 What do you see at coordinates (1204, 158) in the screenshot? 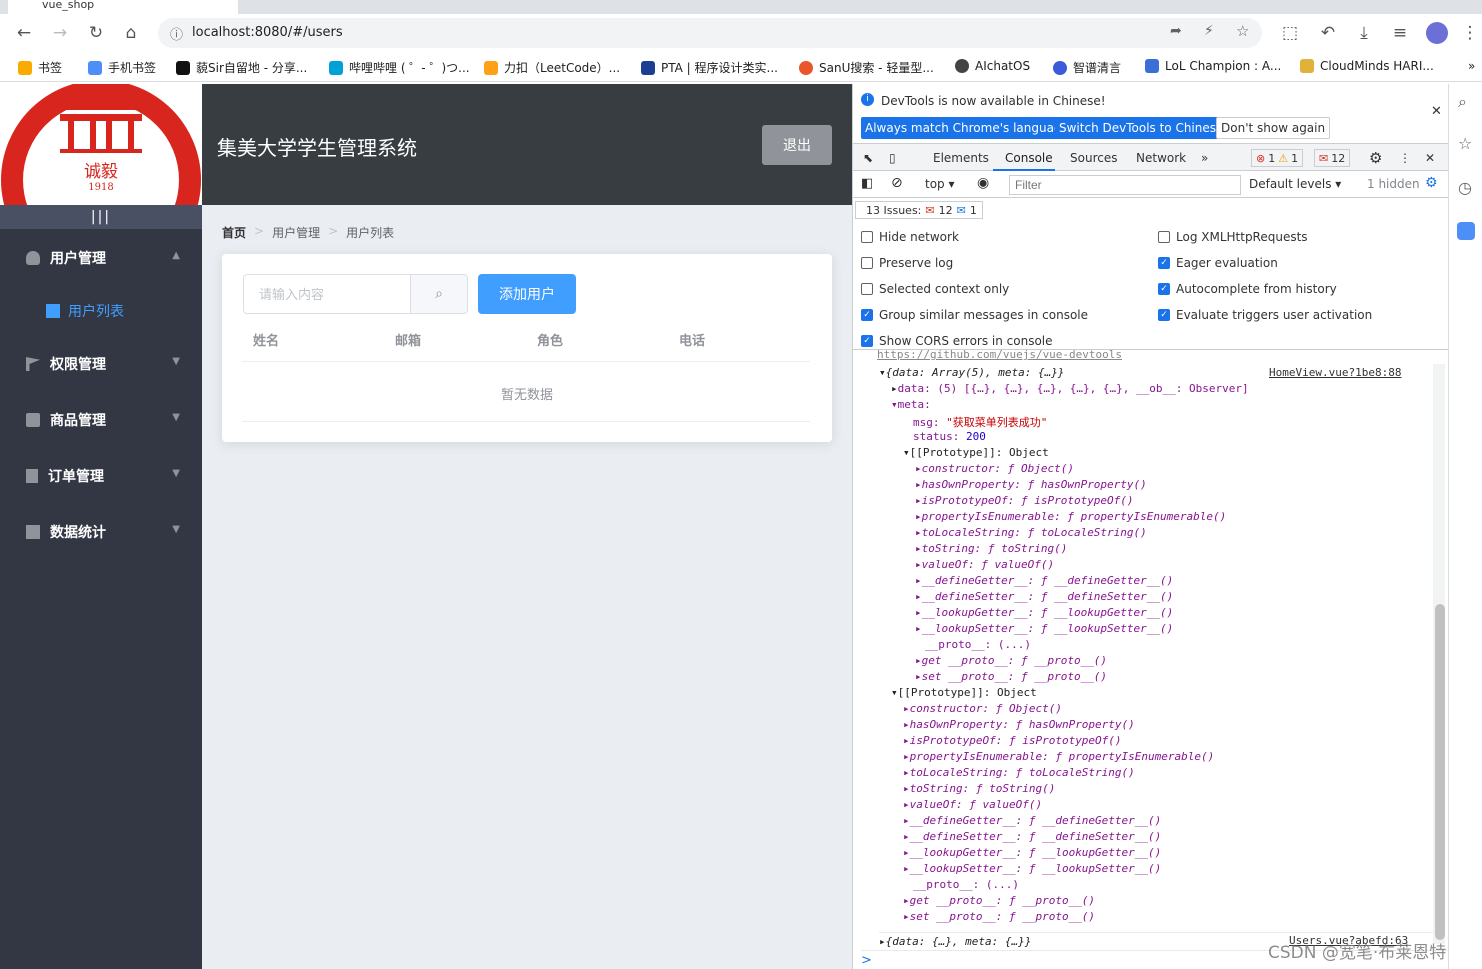
I see `more-tabs-icon: »` at bounding box center [1204, 158].